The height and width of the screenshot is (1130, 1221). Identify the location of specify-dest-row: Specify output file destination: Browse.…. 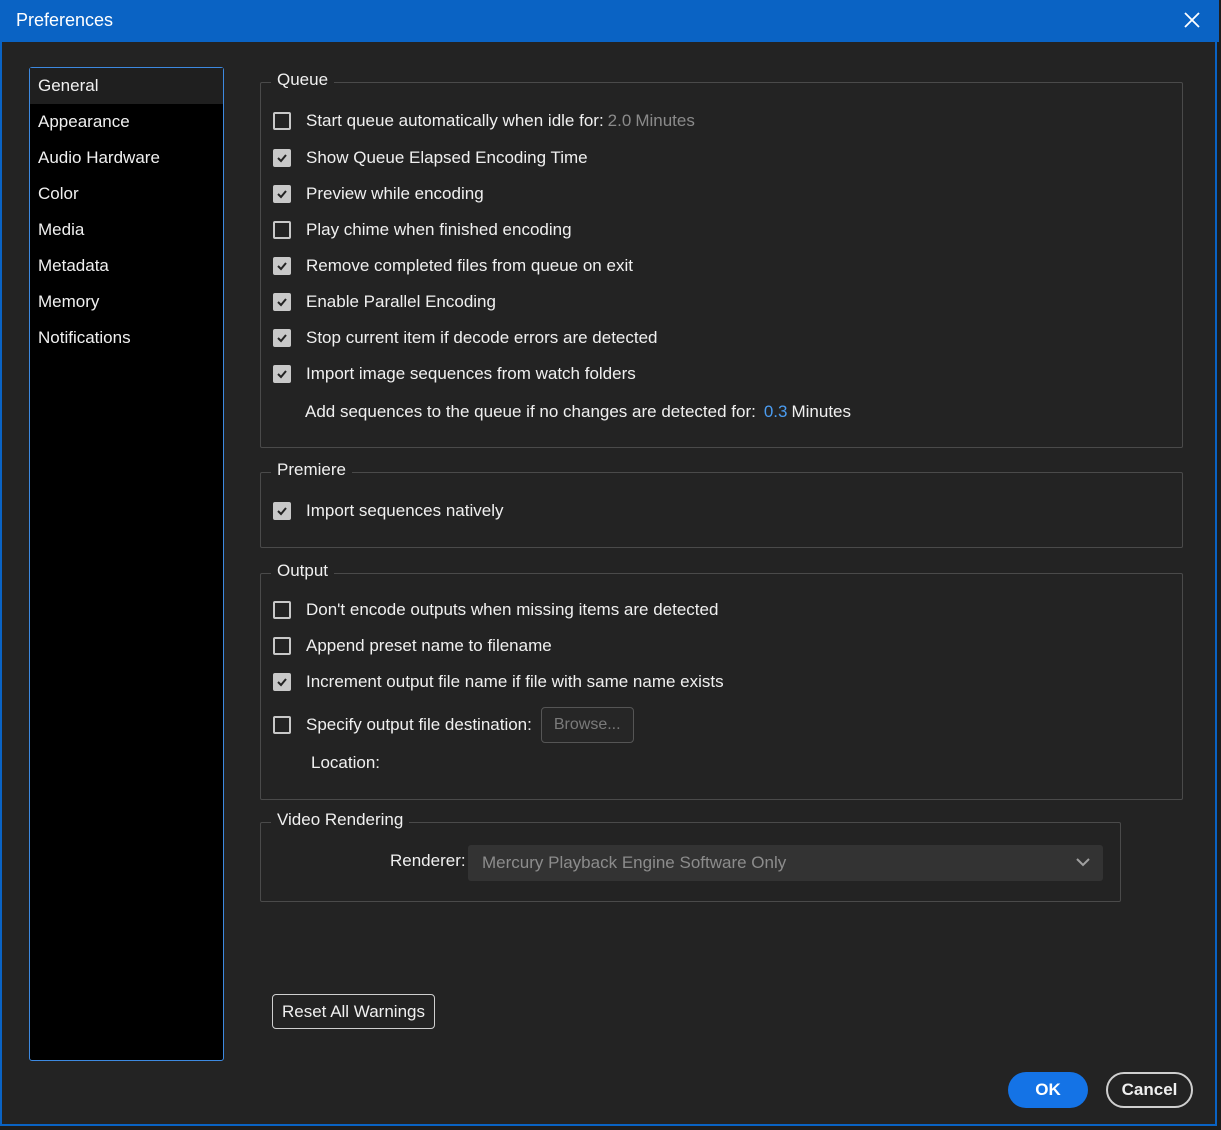
(453, 725).